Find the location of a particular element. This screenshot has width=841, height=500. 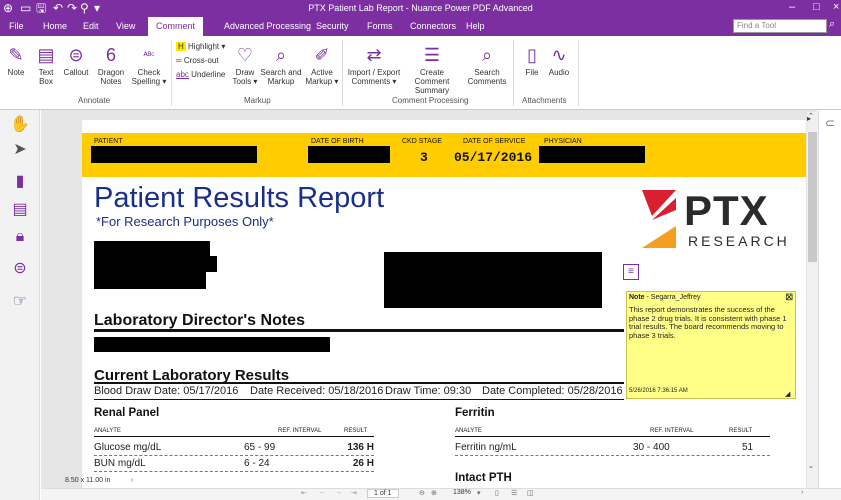

pages-icon: ▤ is located at coordinates (20, 209).